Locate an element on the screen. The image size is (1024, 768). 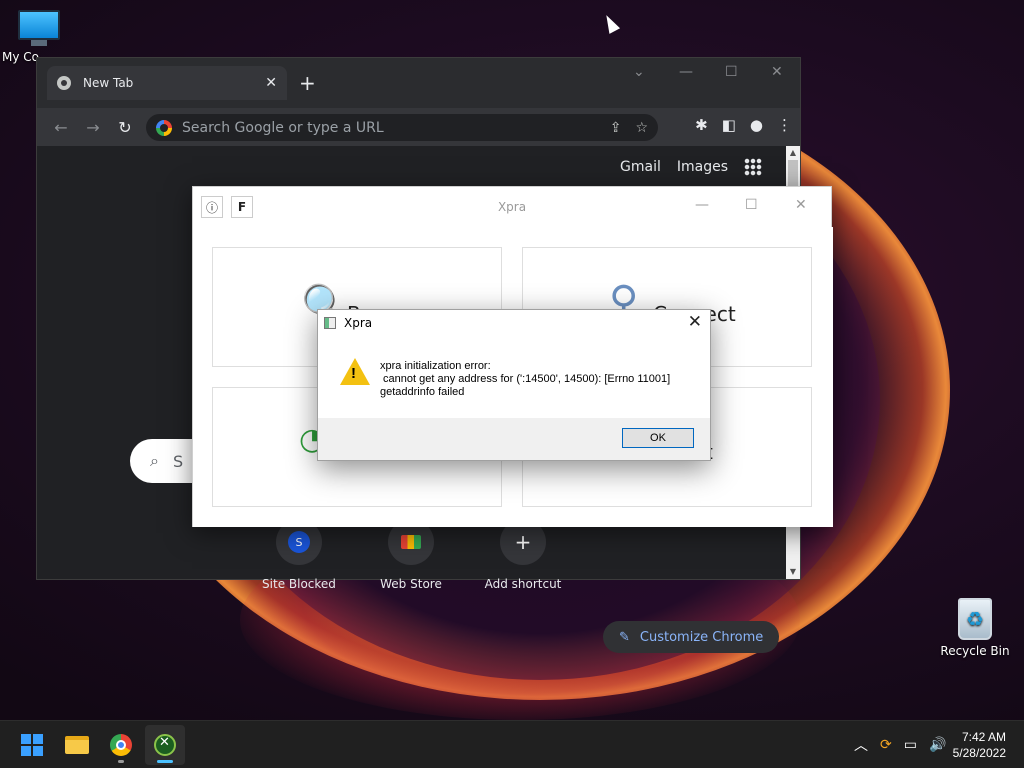
xpra-titlebar: ⓘ F Xpra — ☐ ✕ is located at coordinates (512, 207).